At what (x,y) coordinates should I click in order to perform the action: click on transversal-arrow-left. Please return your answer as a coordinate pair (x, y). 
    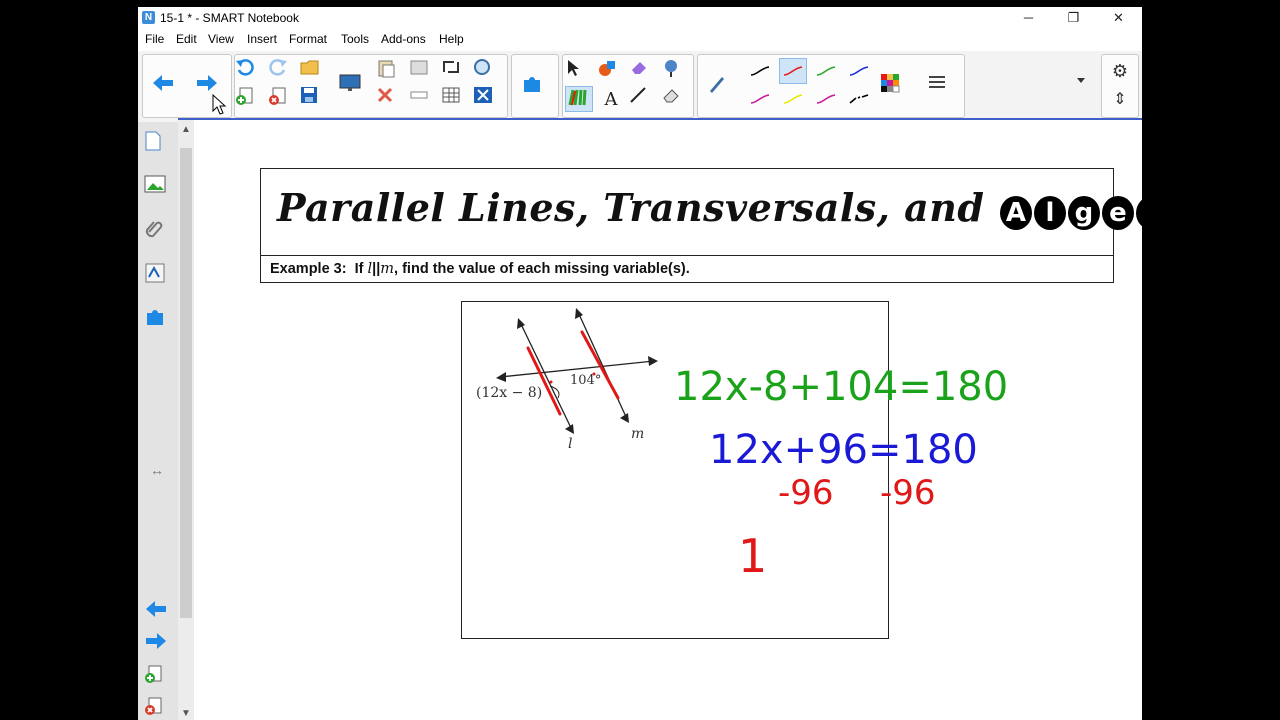
    Looking at the image, I should click on (501, 377).